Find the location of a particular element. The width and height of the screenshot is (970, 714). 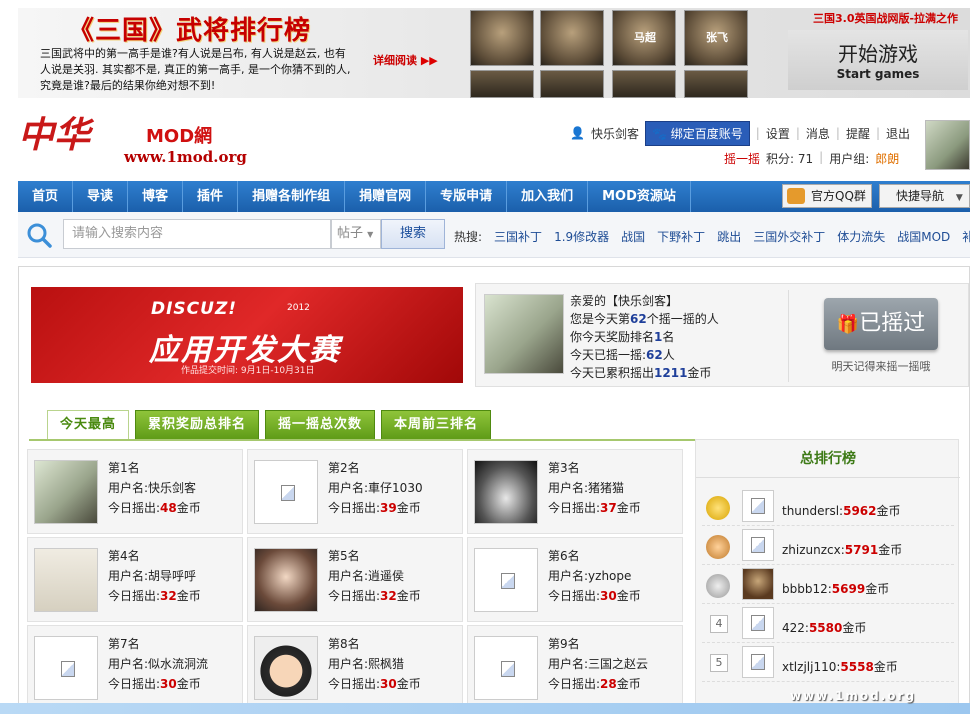

start-game-label-en: Start games is located at coordinates (878, 74).